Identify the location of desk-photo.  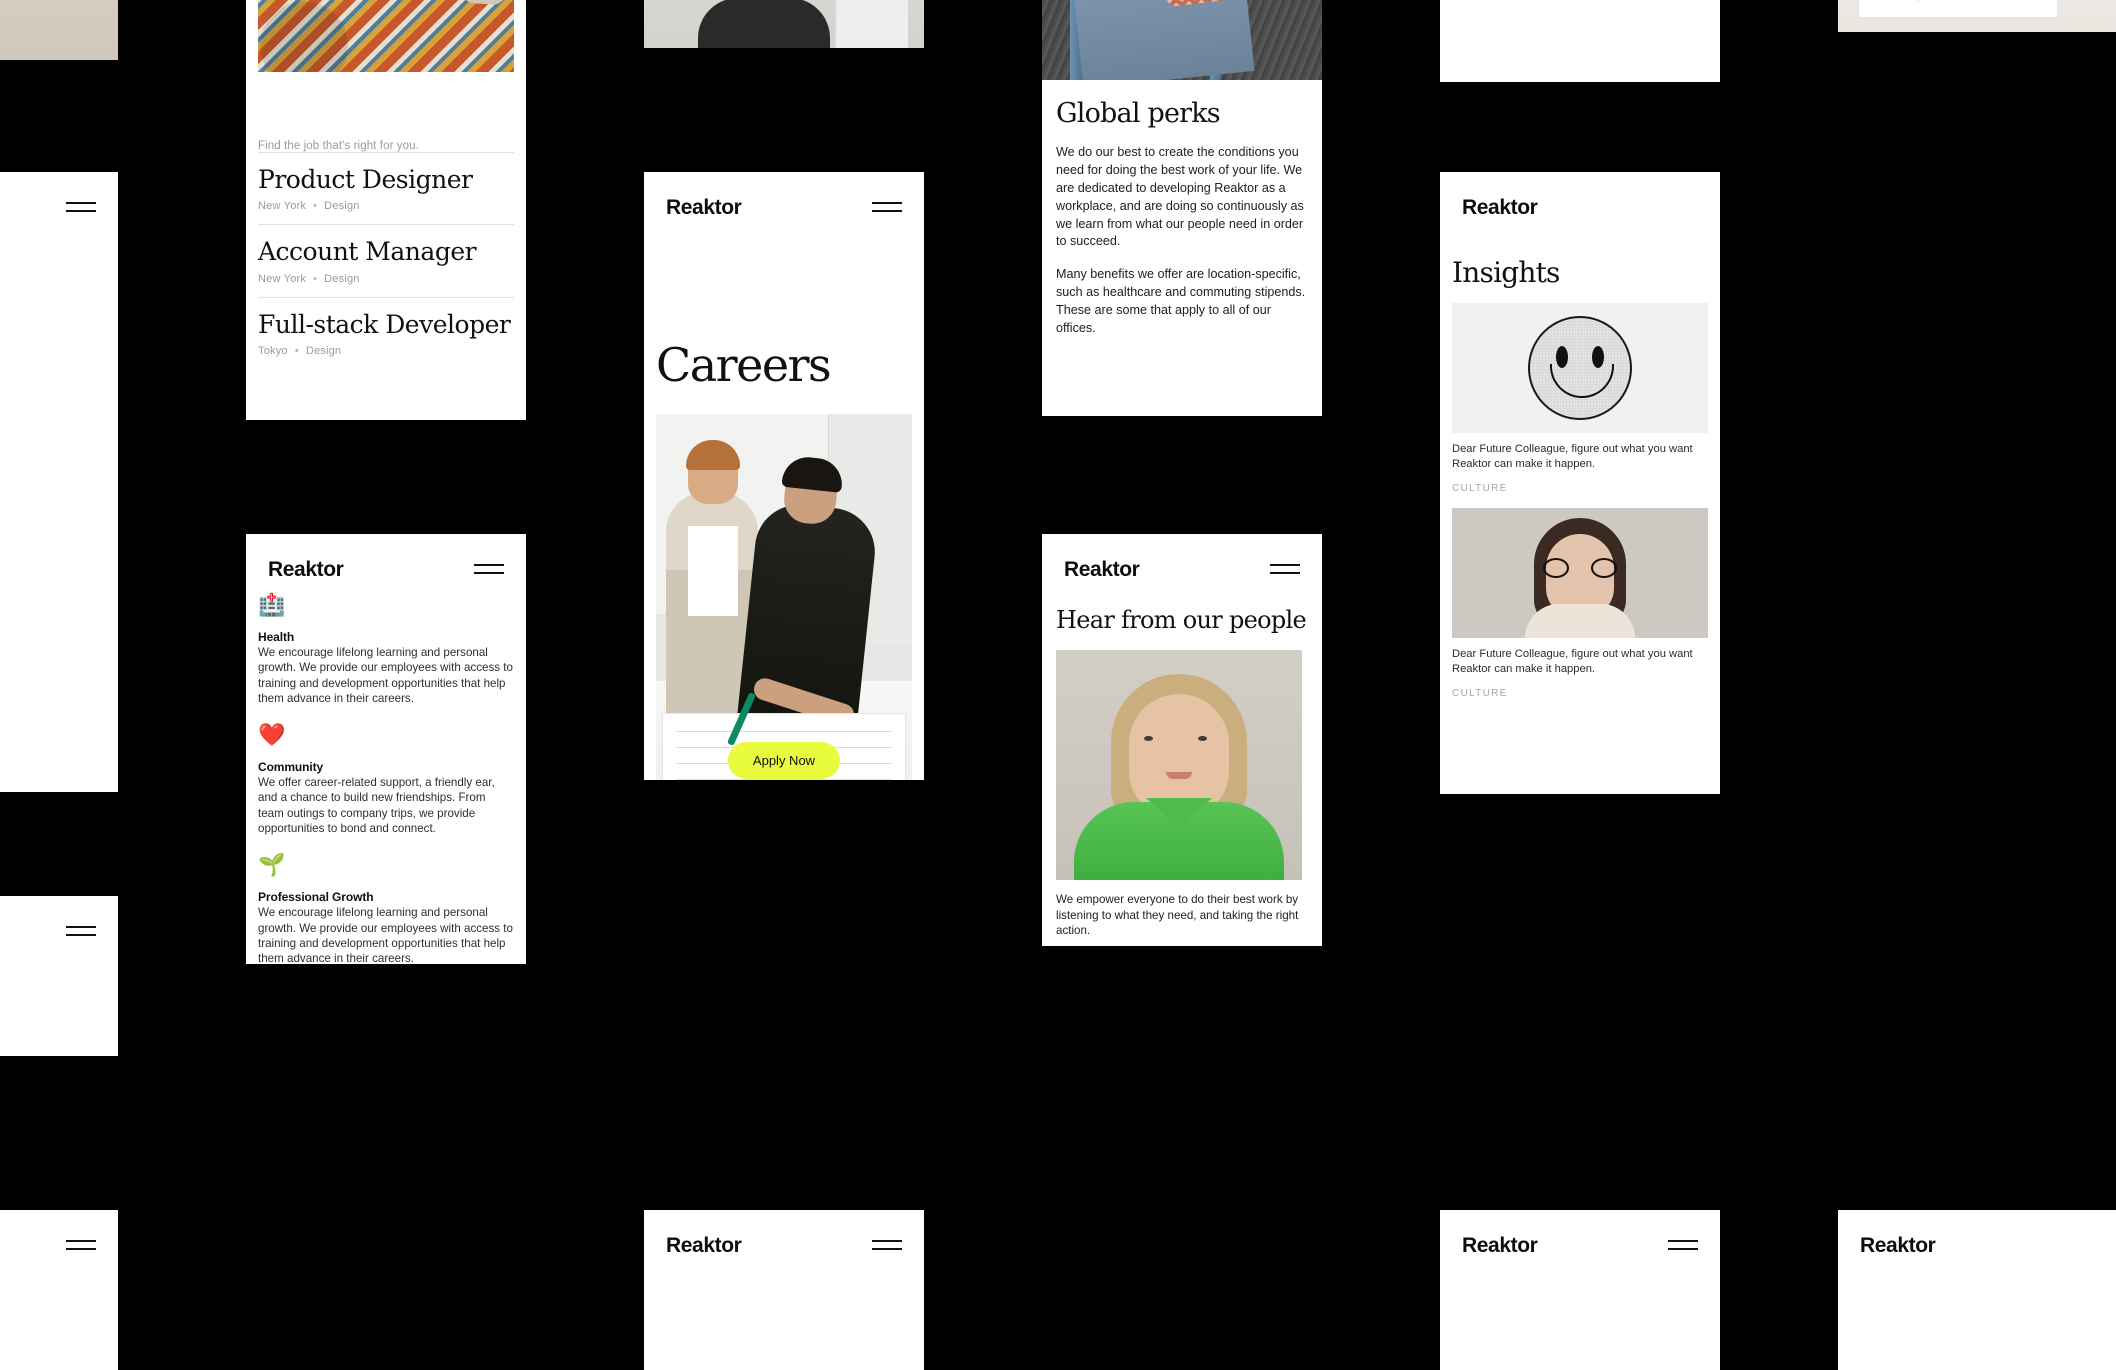
(1977, 16).